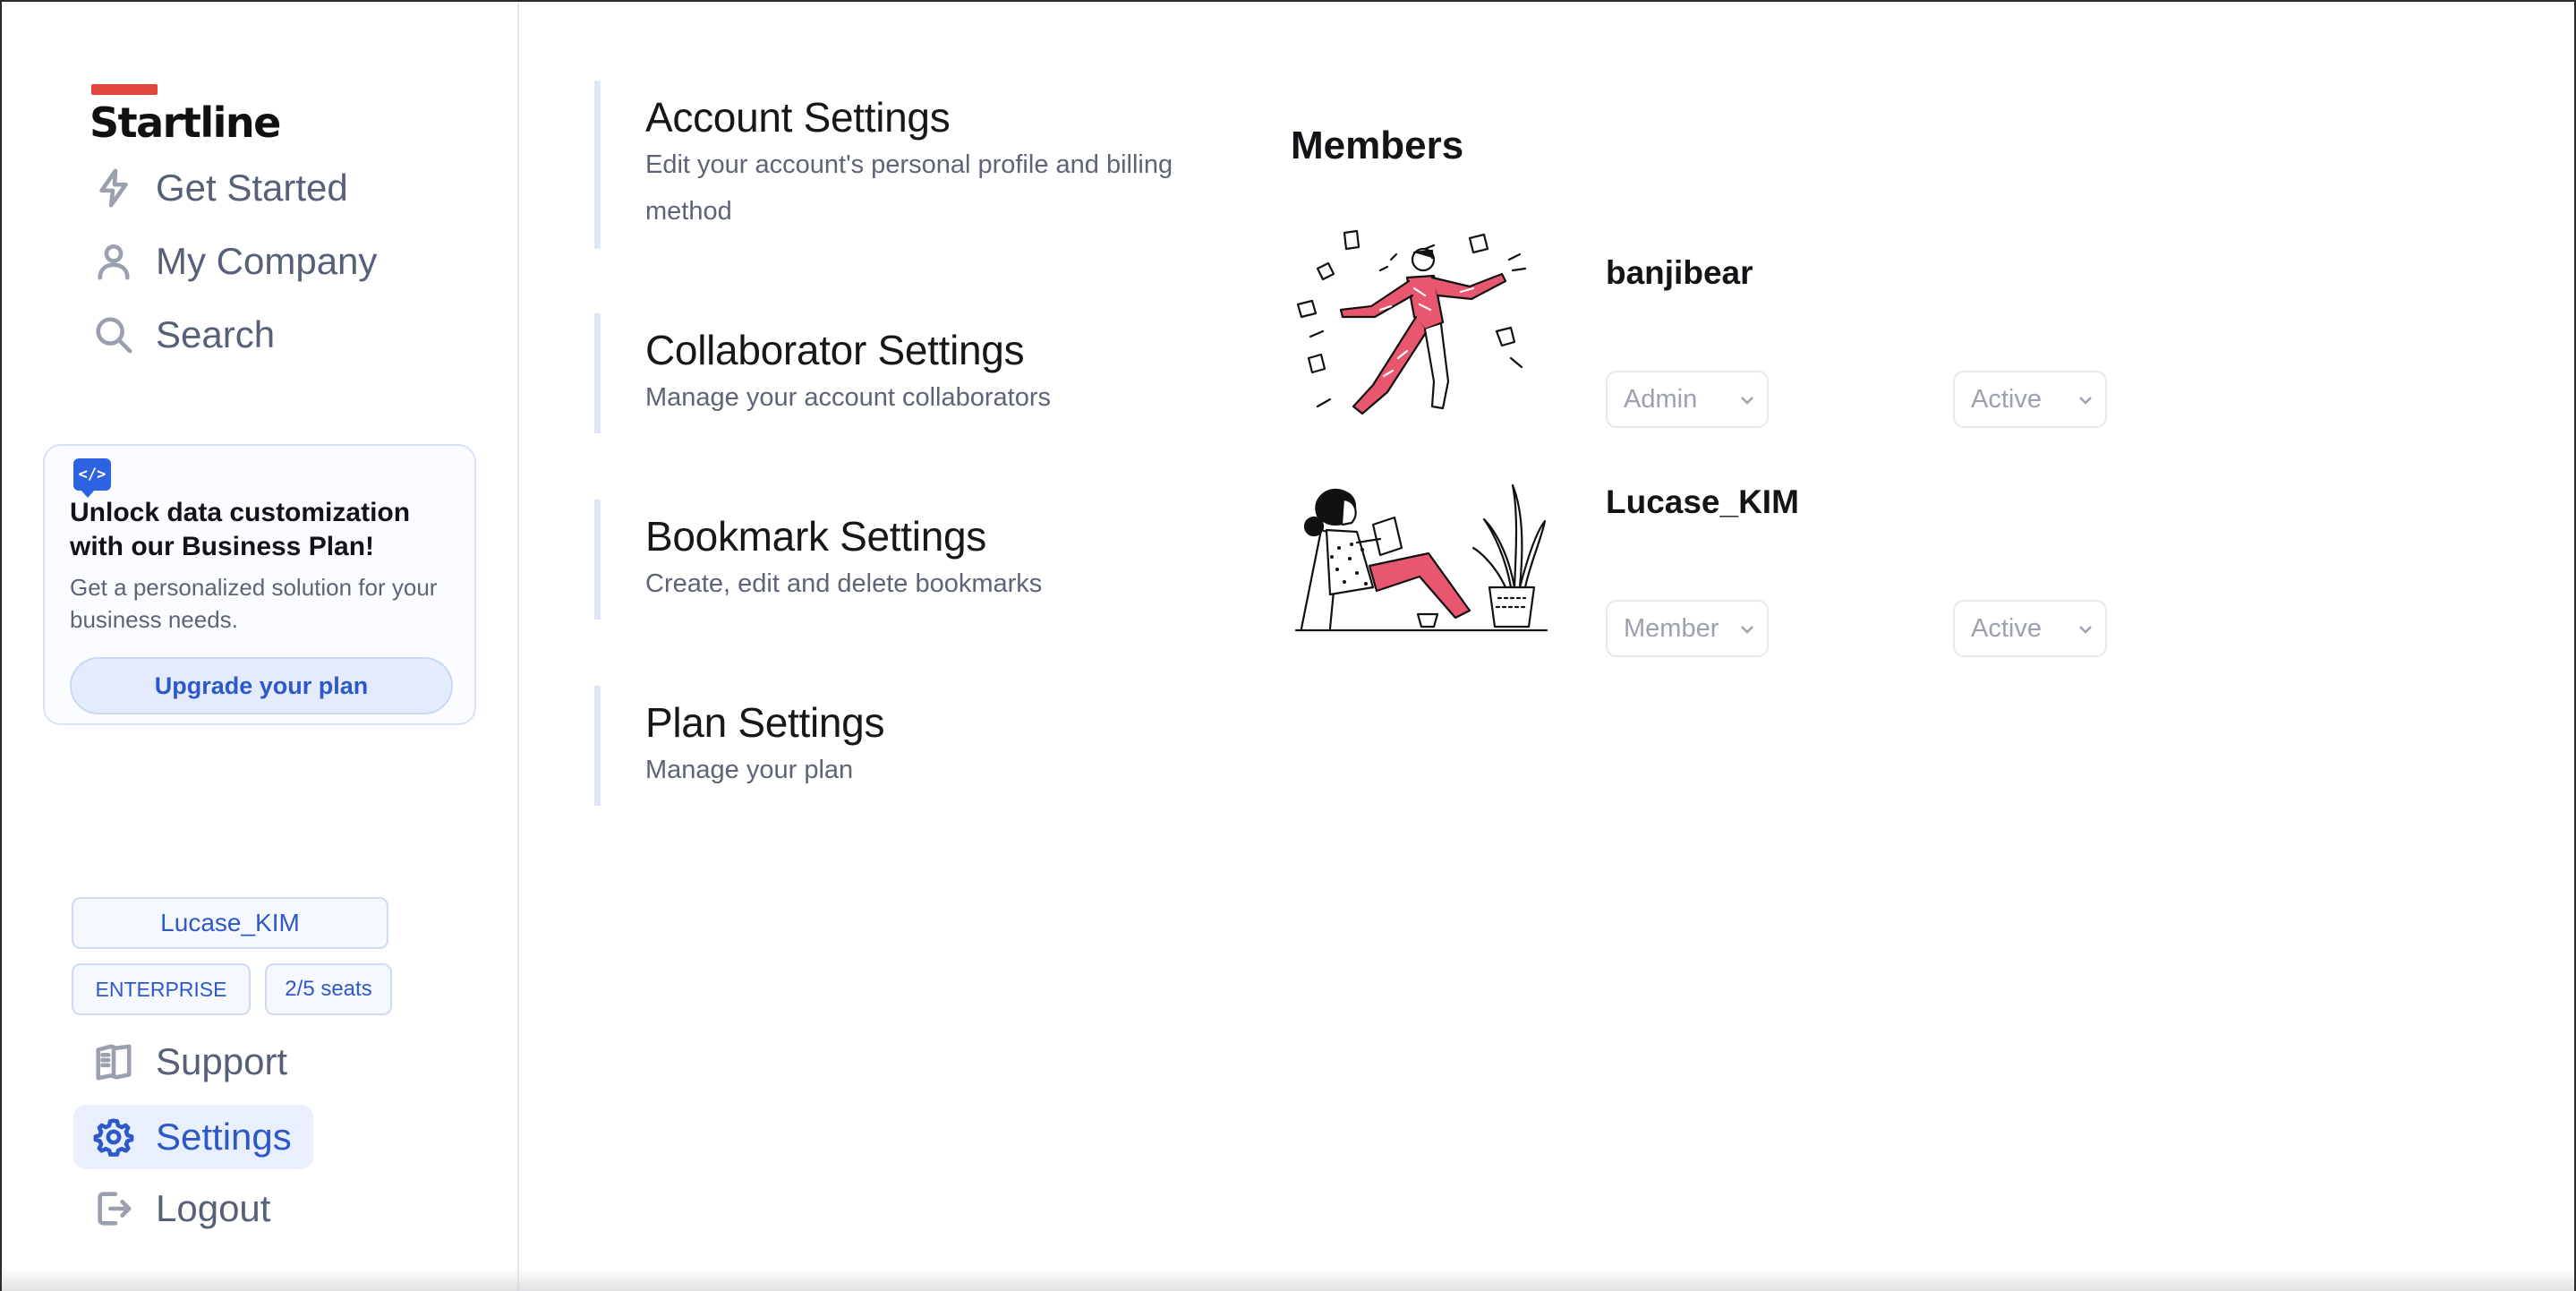  I want to click on nav-label: Search, so click(216, 334).